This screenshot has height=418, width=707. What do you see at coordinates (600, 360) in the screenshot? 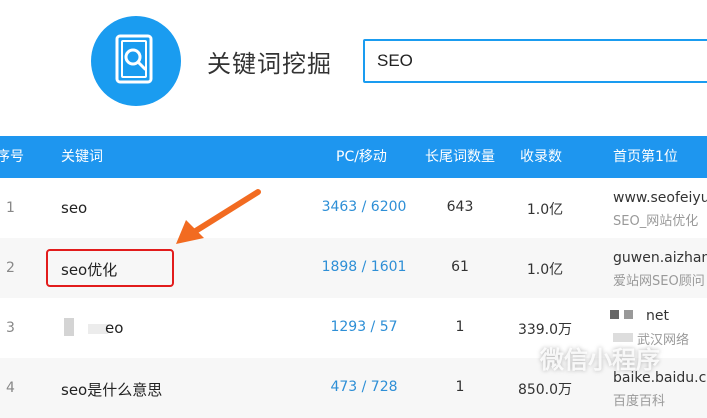
I see `watermark: 微信小程序` at bounding box center [600, 360].